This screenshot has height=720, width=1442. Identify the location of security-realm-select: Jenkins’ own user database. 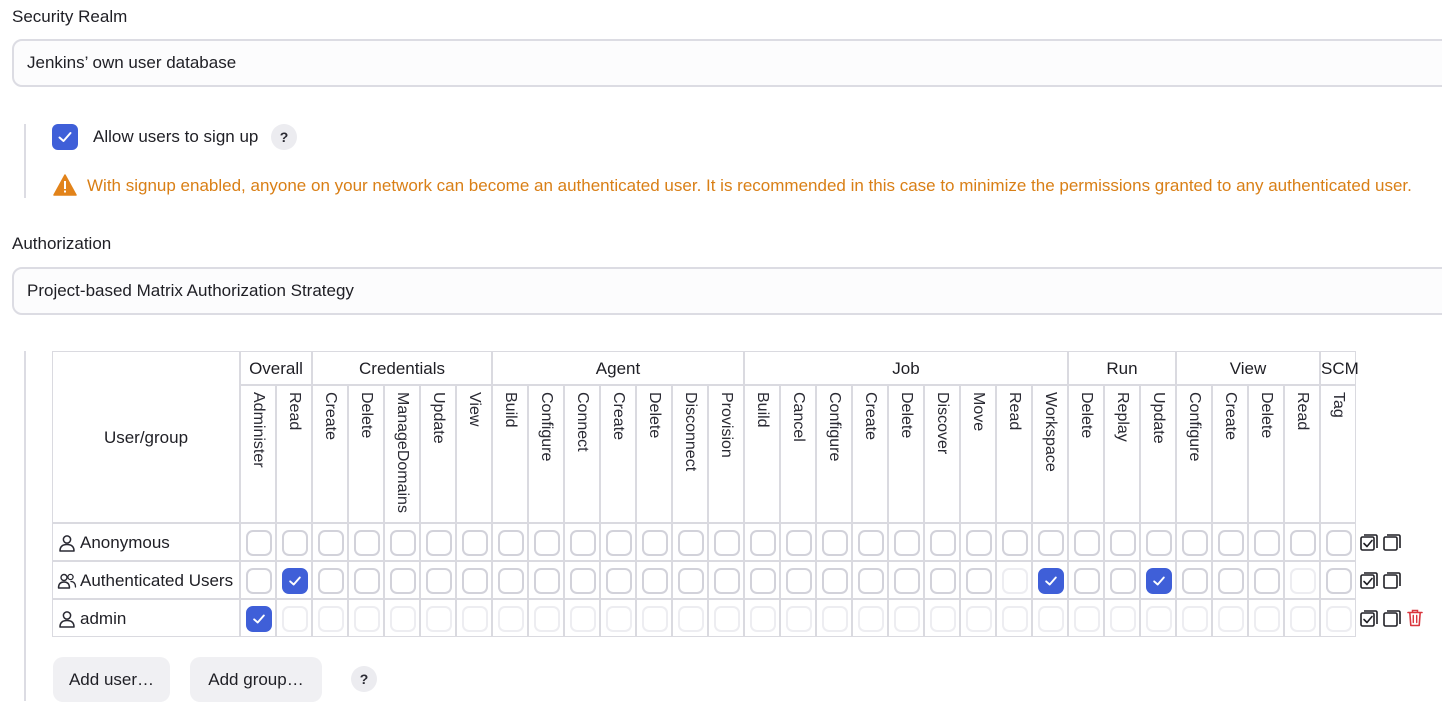
(727, 63).